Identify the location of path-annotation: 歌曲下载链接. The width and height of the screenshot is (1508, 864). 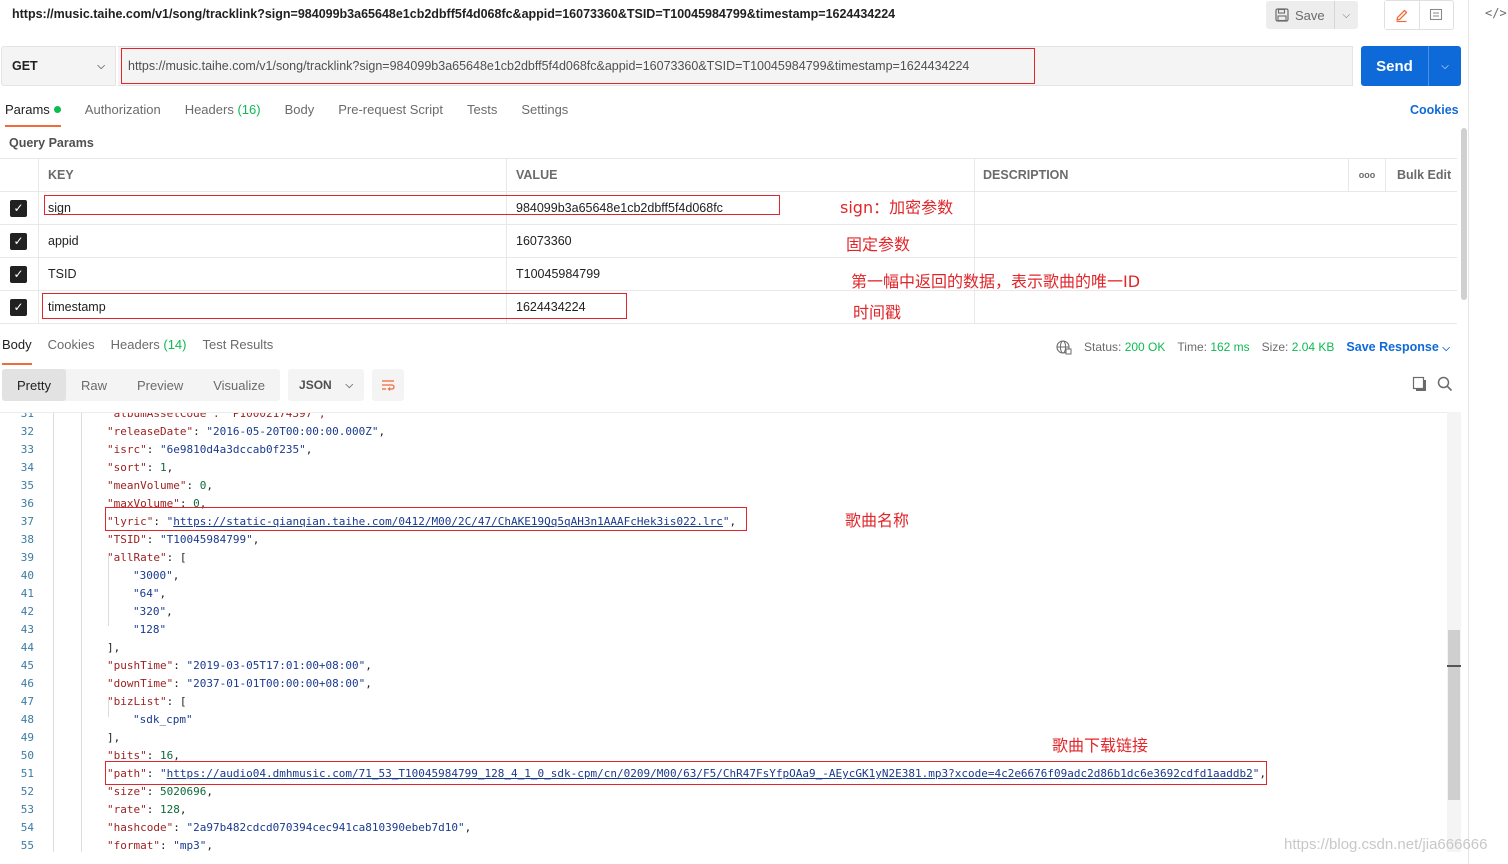
(1100, 745).